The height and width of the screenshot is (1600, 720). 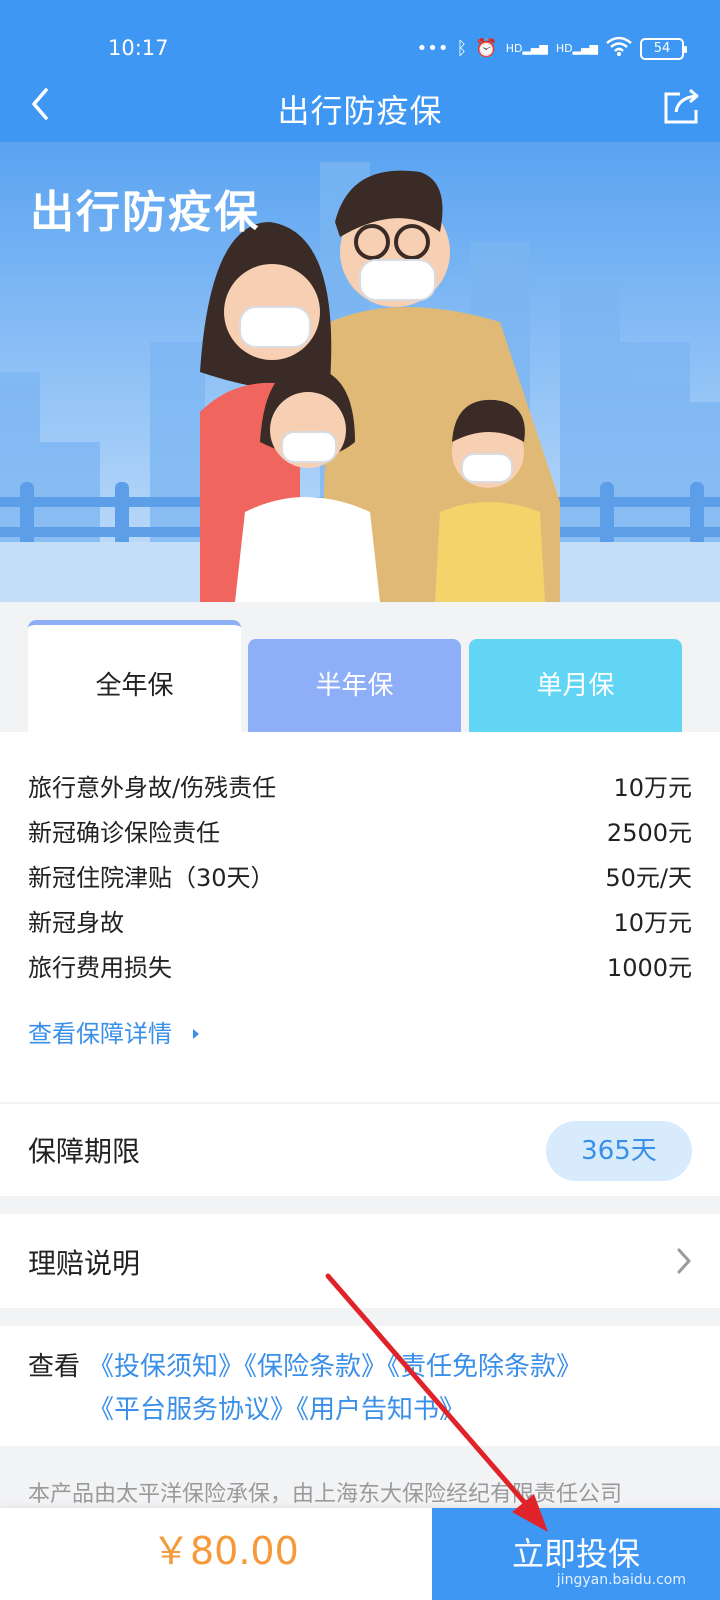 I want to click on bluetooth-icon: ᛒ, so click(x=462, y=48).